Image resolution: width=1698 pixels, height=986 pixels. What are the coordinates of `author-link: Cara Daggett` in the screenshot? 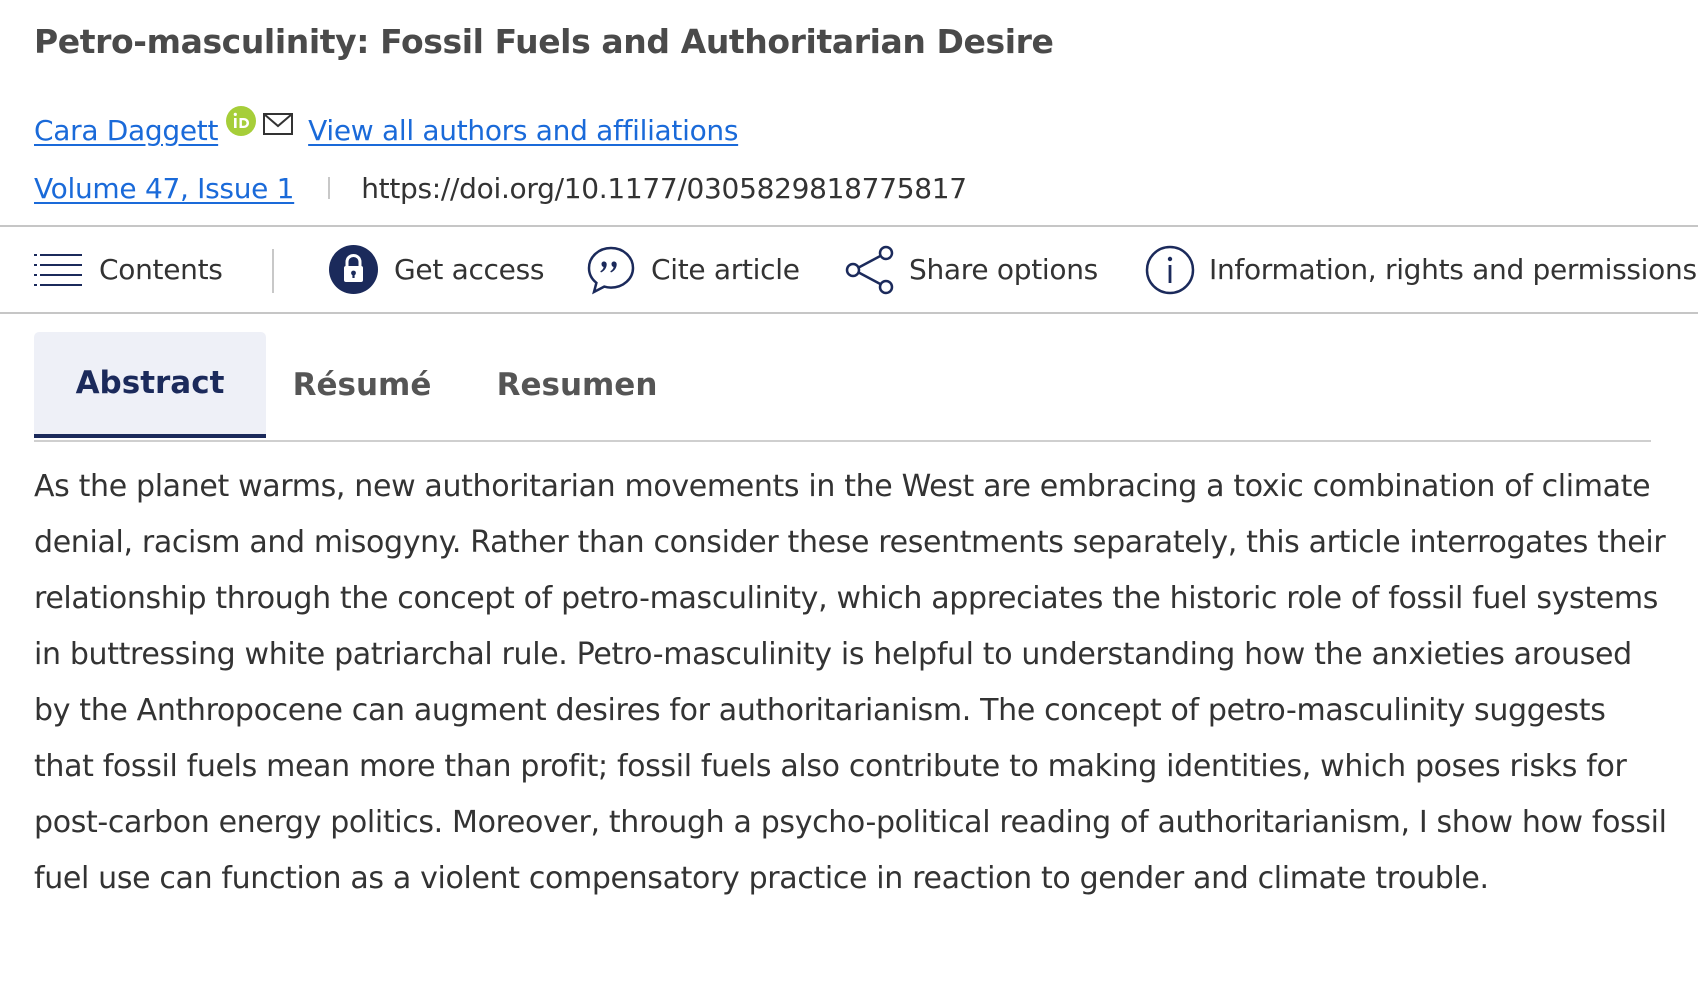 It's located at (126, 130).